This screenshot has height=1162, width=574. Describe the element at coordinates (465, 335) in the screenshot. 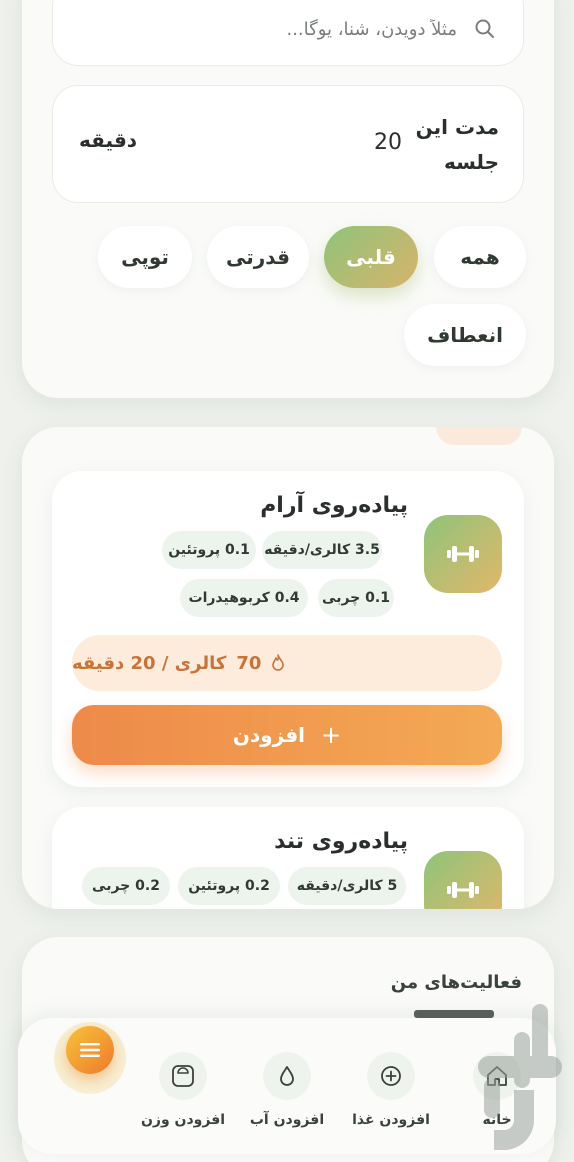

I see `filter-chip-flexibility: انعطاف` at that location.